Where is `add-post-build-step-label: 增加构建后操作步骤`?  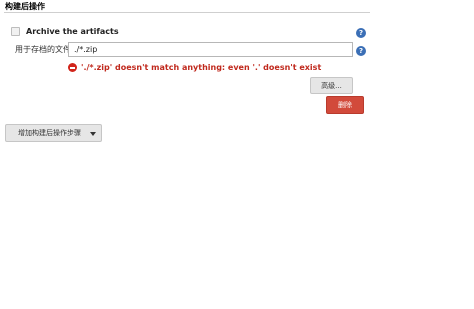 add-post-build-step-label: 增加构建后操作步骤 is located at coordinates (49, 133).